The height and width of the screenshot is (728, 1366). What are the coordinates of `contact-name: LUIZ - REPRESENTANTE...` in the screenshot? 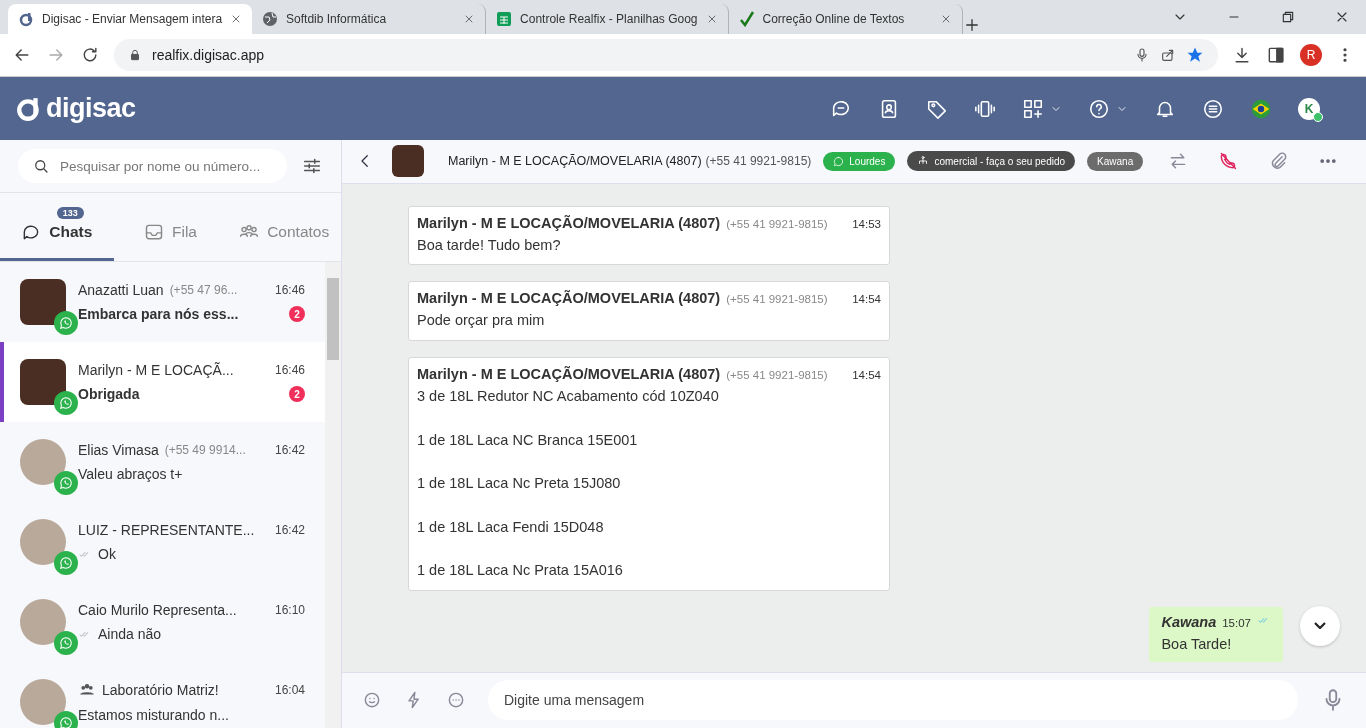 It's located at (166, 530).